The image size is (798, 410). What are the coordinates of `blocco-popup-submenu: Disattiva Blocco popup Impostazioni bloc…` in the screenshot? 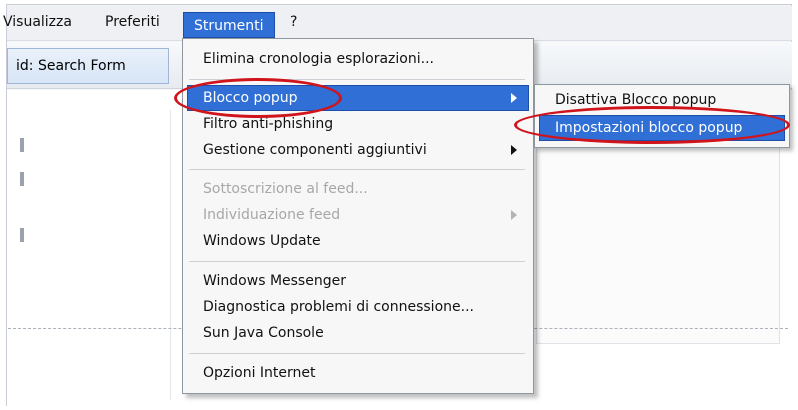 It's located at (662, 116).